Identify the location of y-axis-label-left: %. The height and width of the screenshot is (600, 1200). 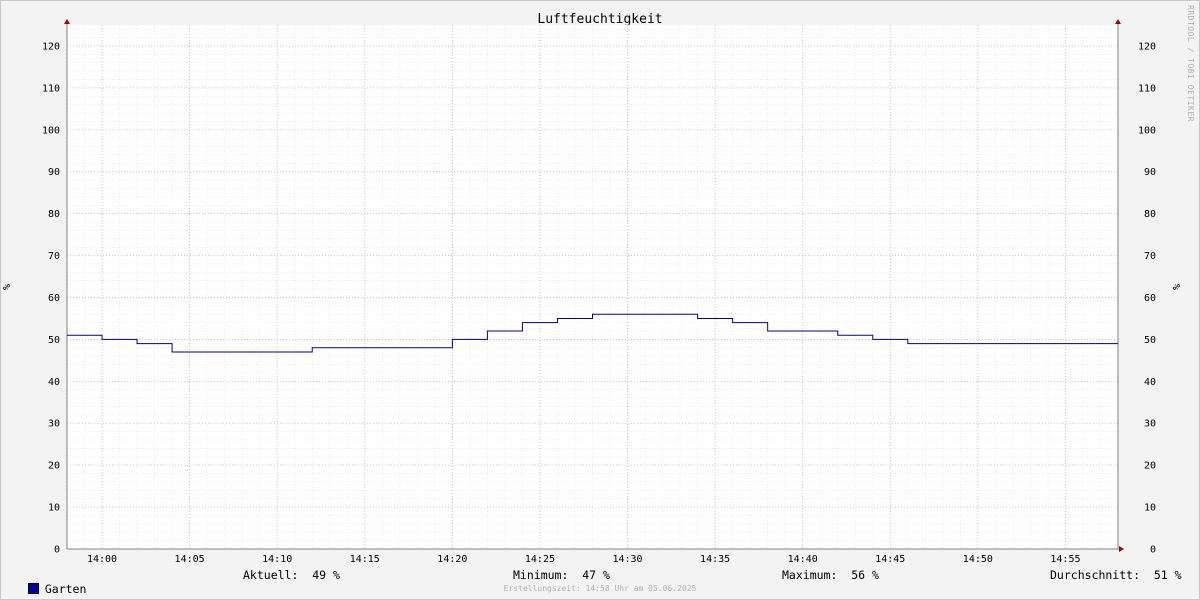
(7, 287).